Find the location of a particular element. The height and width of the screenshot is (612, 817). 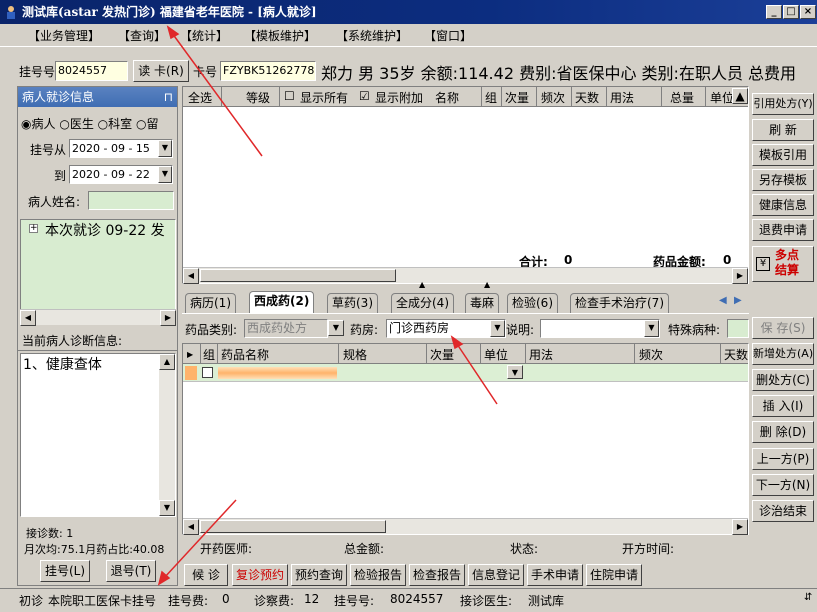

annotation-arrowhead-title is located at coordinates (173, 32).